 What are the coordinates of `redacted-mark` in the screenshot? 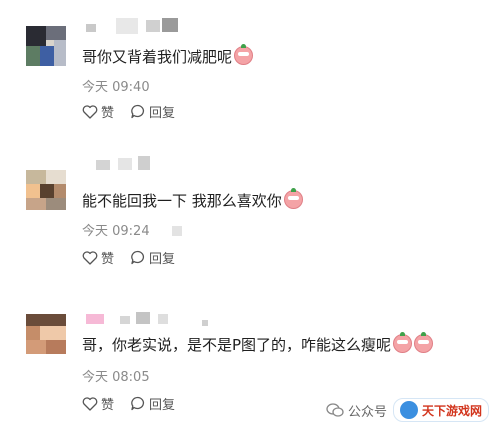 It's located at (176, 231).